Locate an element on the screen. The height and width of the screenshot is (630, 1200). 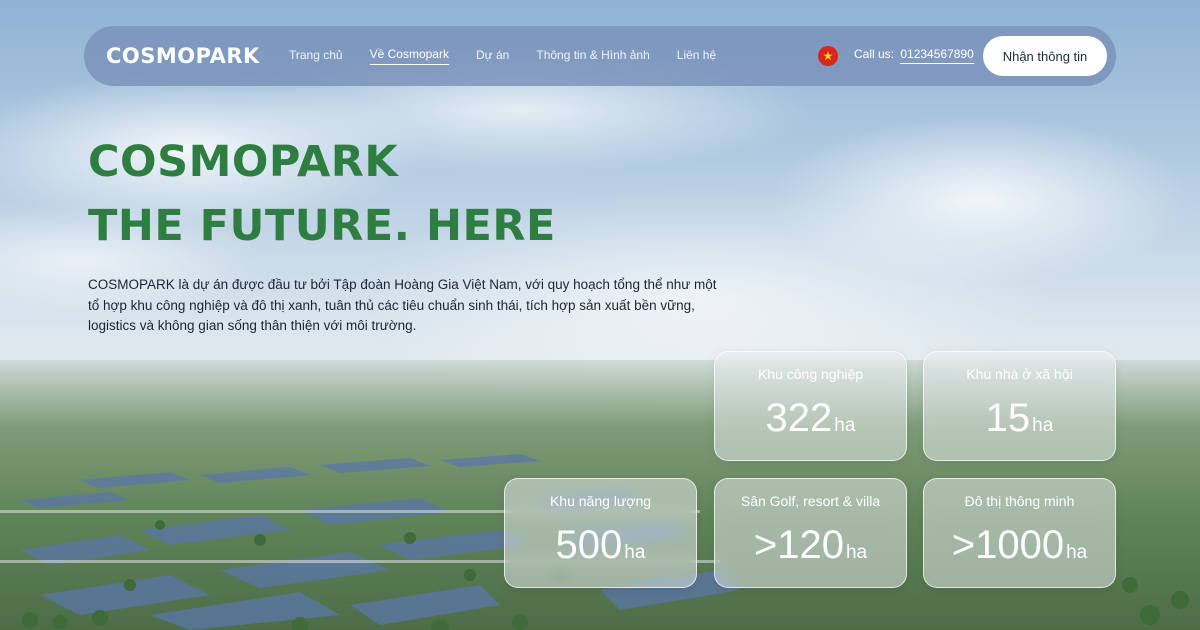
stat-value-wrap: >1000 ha is located at coordinates (1019, 545).